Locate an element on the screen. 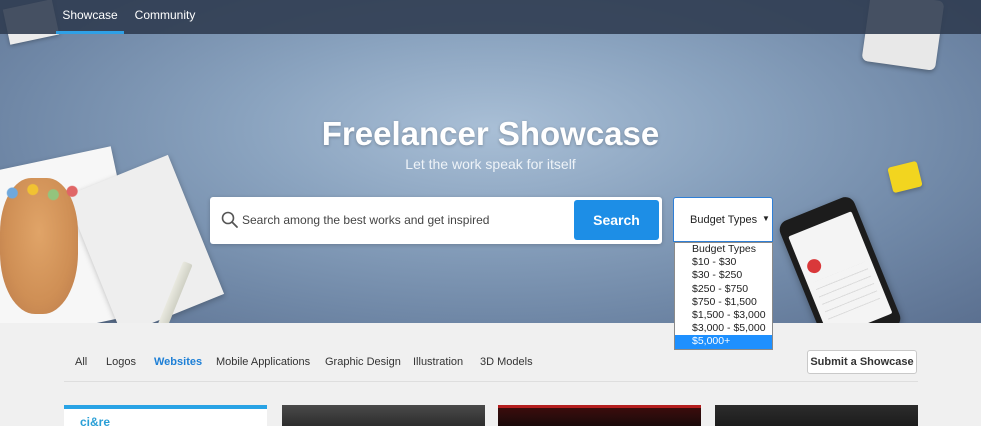 Image resolution: width=981 pixels, height=426 pixels. budget-option-highlighted: $5,000+ is located at coordinates (723, 342).